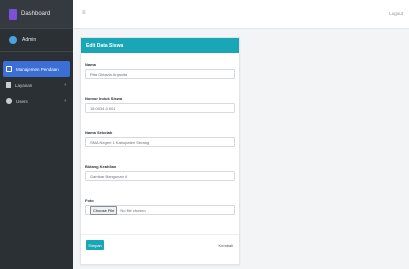  I want to click on sidebar-item-label: Users, so click(22, 101).